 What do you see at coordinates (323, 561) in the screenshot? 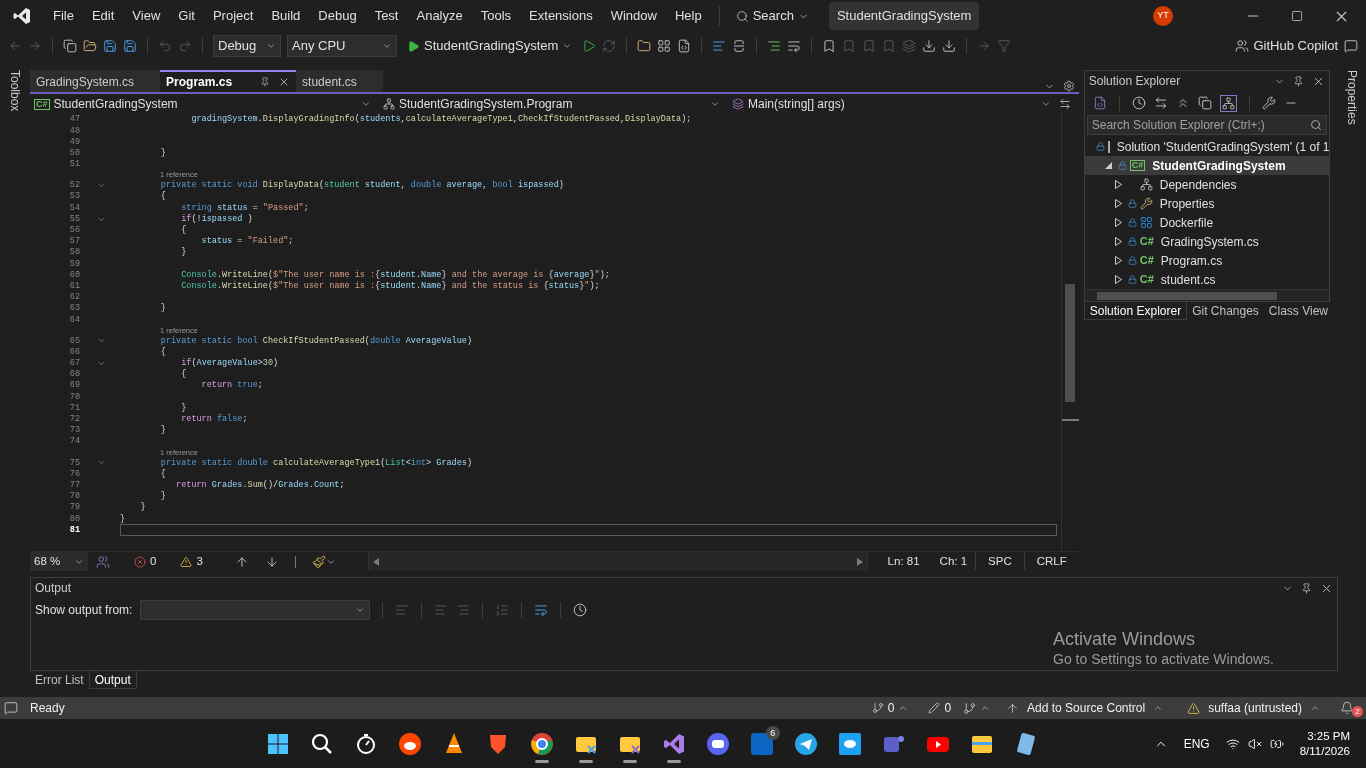
I see `code-cleanup-button` at bounding box center [323, 561].